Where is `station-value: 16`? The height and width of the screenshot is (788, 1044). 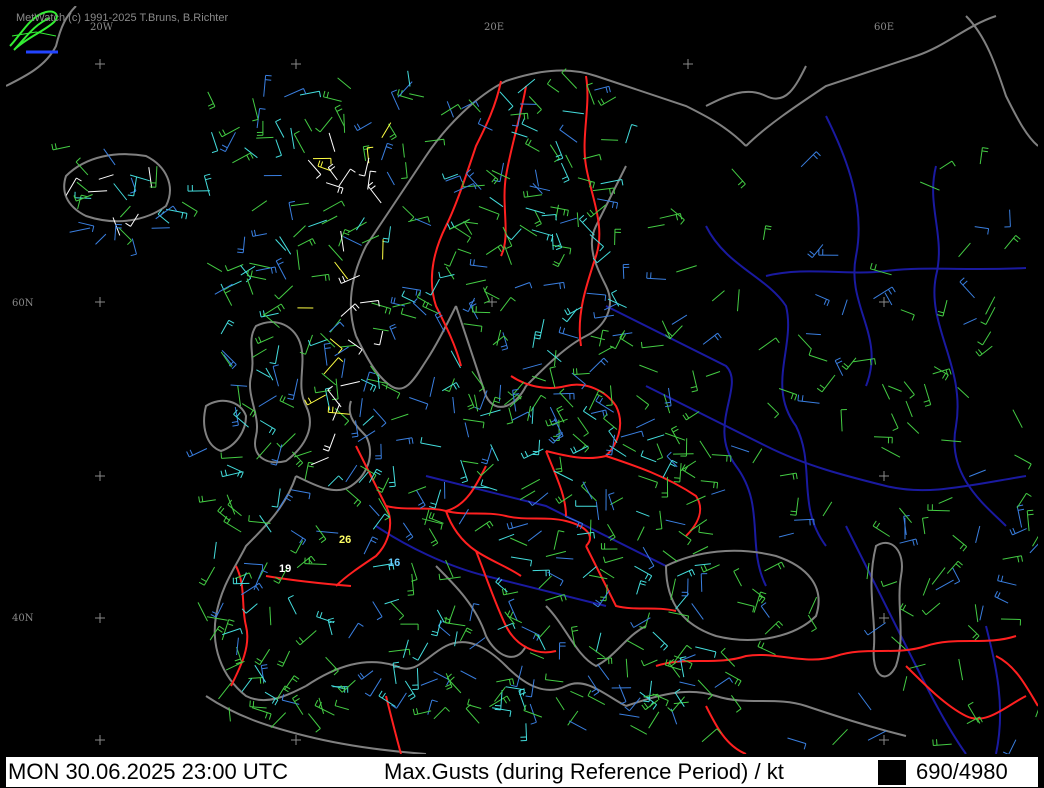
station-value: 16 is located at coordinates (394, 563).